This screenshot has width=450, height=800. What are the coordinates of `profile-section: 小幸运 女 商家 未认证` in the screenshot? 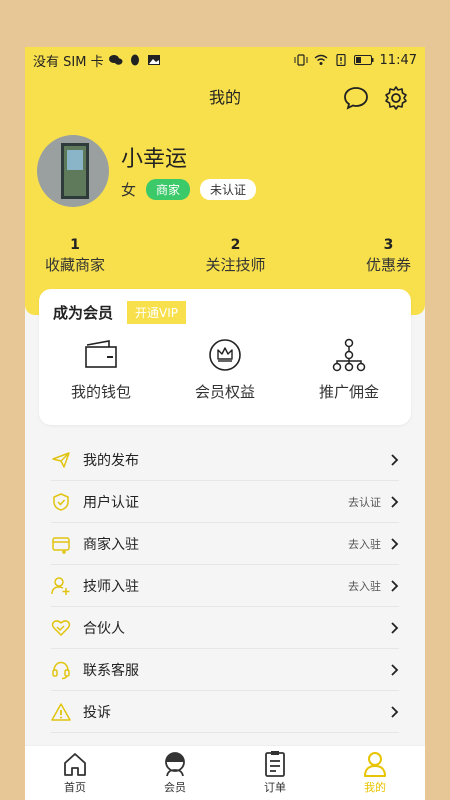 It's located at (147, 171).